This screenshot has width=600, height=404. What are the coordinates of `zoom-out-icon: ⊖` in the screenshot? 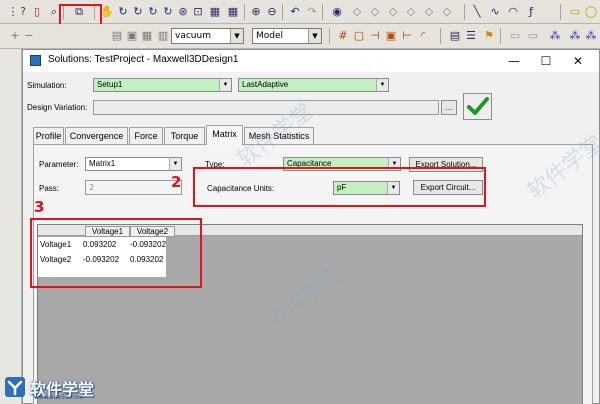 It's located at (272, 12).